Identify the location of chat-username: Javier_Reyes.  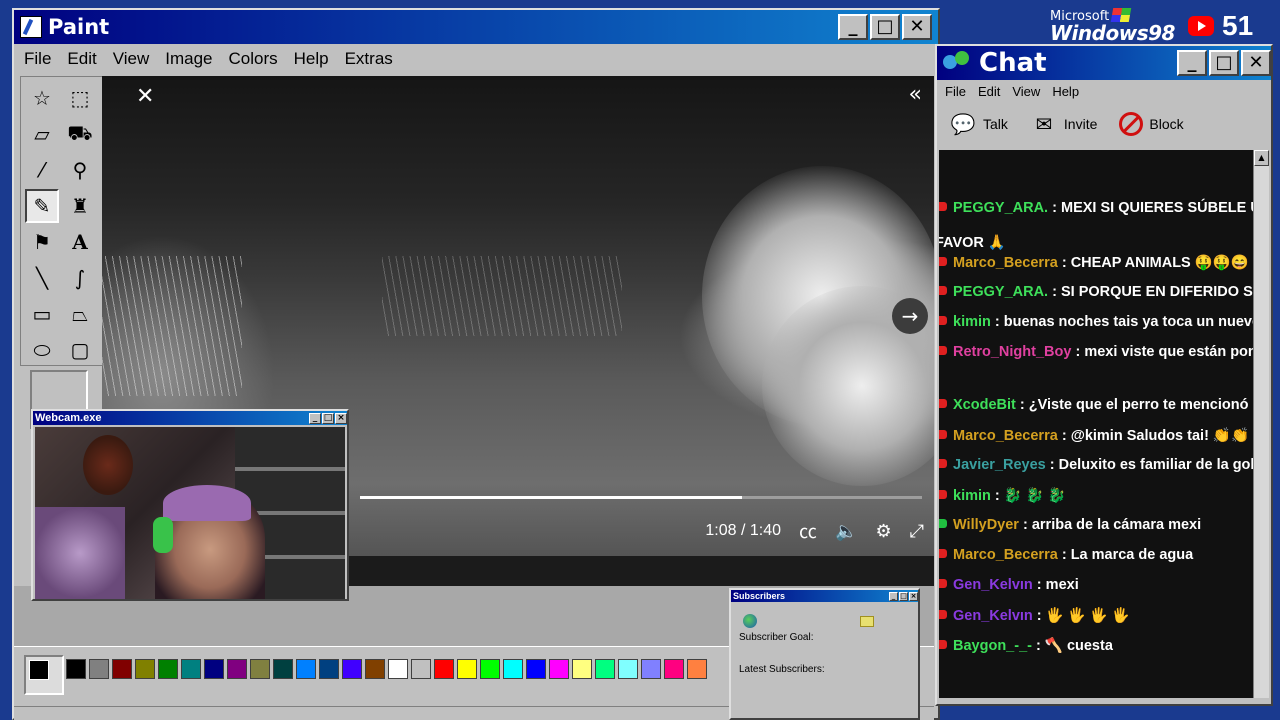
(999, 465).